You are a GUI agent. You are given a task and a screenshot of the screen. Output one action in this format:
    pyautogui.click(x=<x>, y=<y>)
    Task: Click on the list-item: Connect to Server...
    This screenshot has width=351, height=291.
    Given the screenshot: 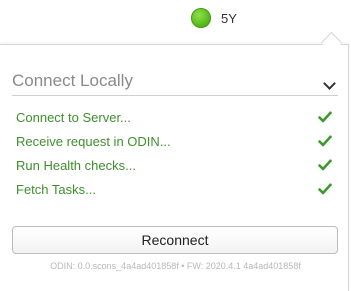 What is the action you would take?
    pyautogui.click(x=176, y=120)
    